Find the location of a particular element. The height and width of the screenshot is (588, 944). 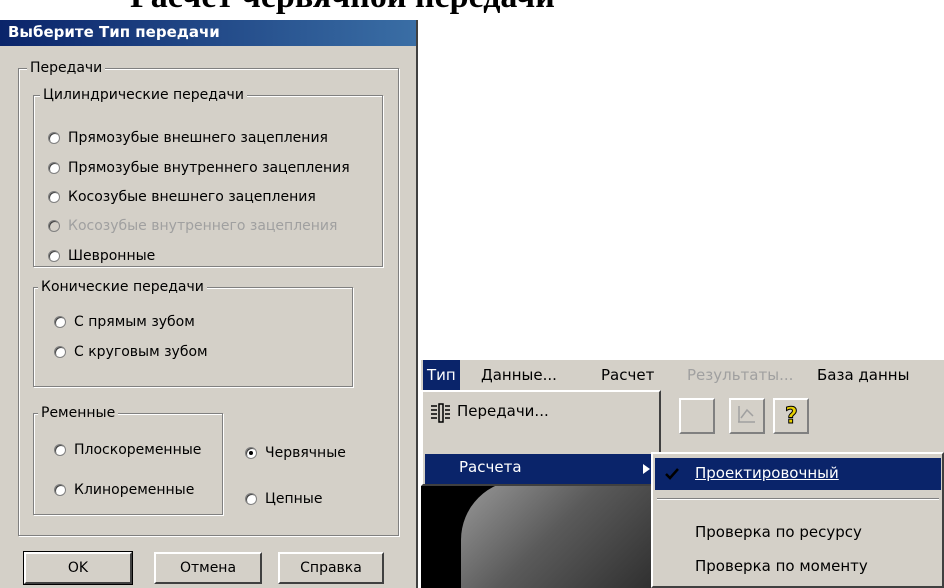

dialog-title: Выберите Тип передачи is located at coordinates (114, 32).